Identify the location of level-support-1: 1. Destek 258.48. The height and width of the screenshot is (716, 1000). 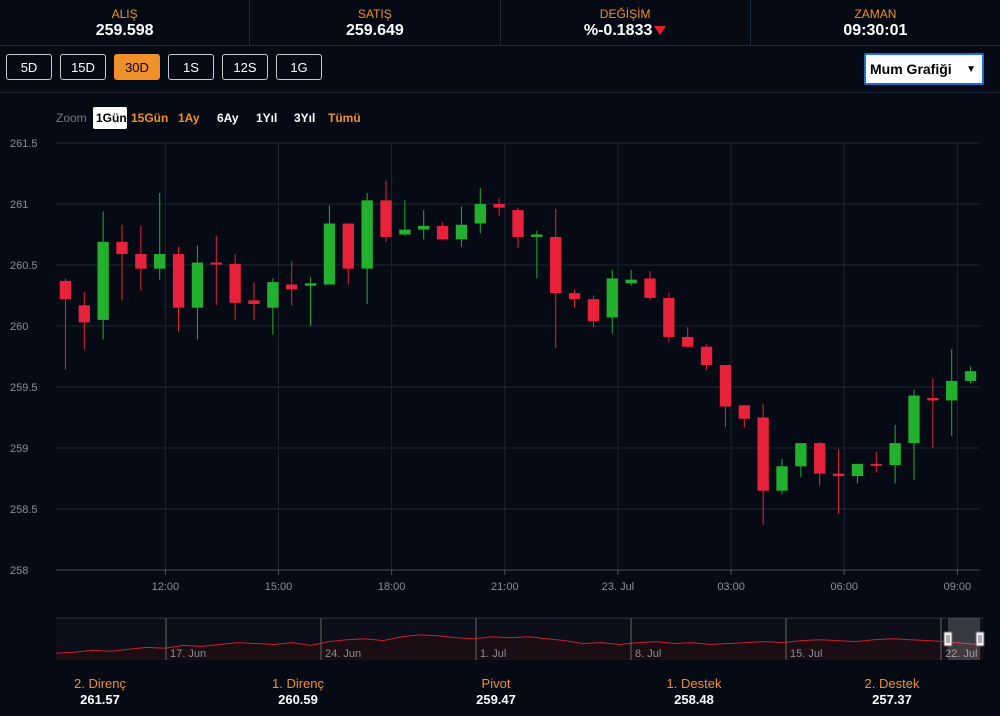
(694, 691).